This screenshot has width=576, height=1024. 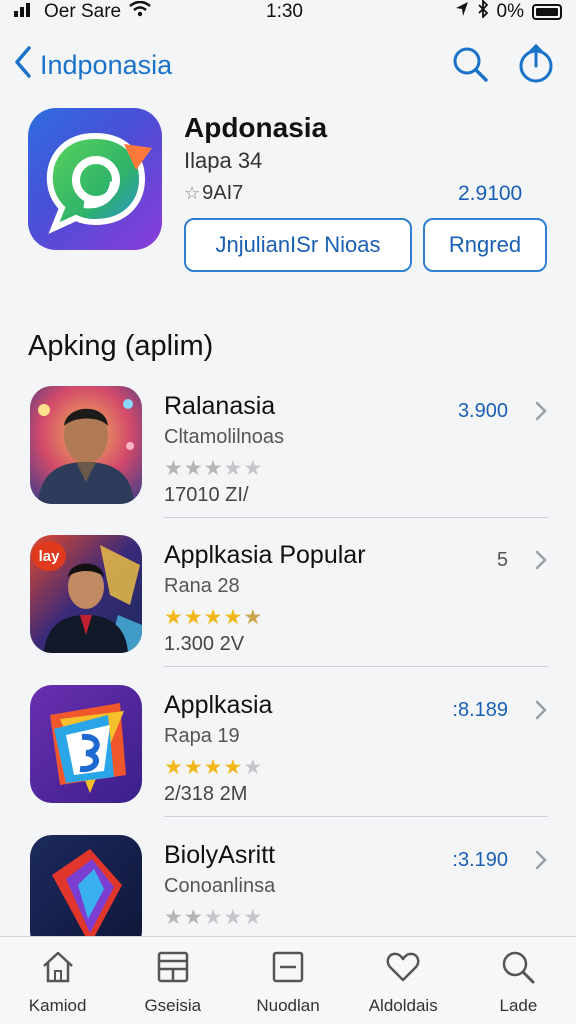 What do you see at coordinates (58, 969) in the screenshot?
I see `home-icon` at bounding box center [58, 969].